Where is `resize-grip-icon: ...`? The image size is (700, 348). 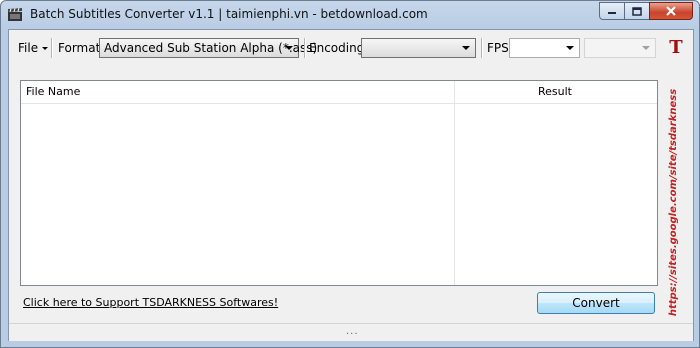 resize-grip-icon: ... is located at coordinates (352, 331).